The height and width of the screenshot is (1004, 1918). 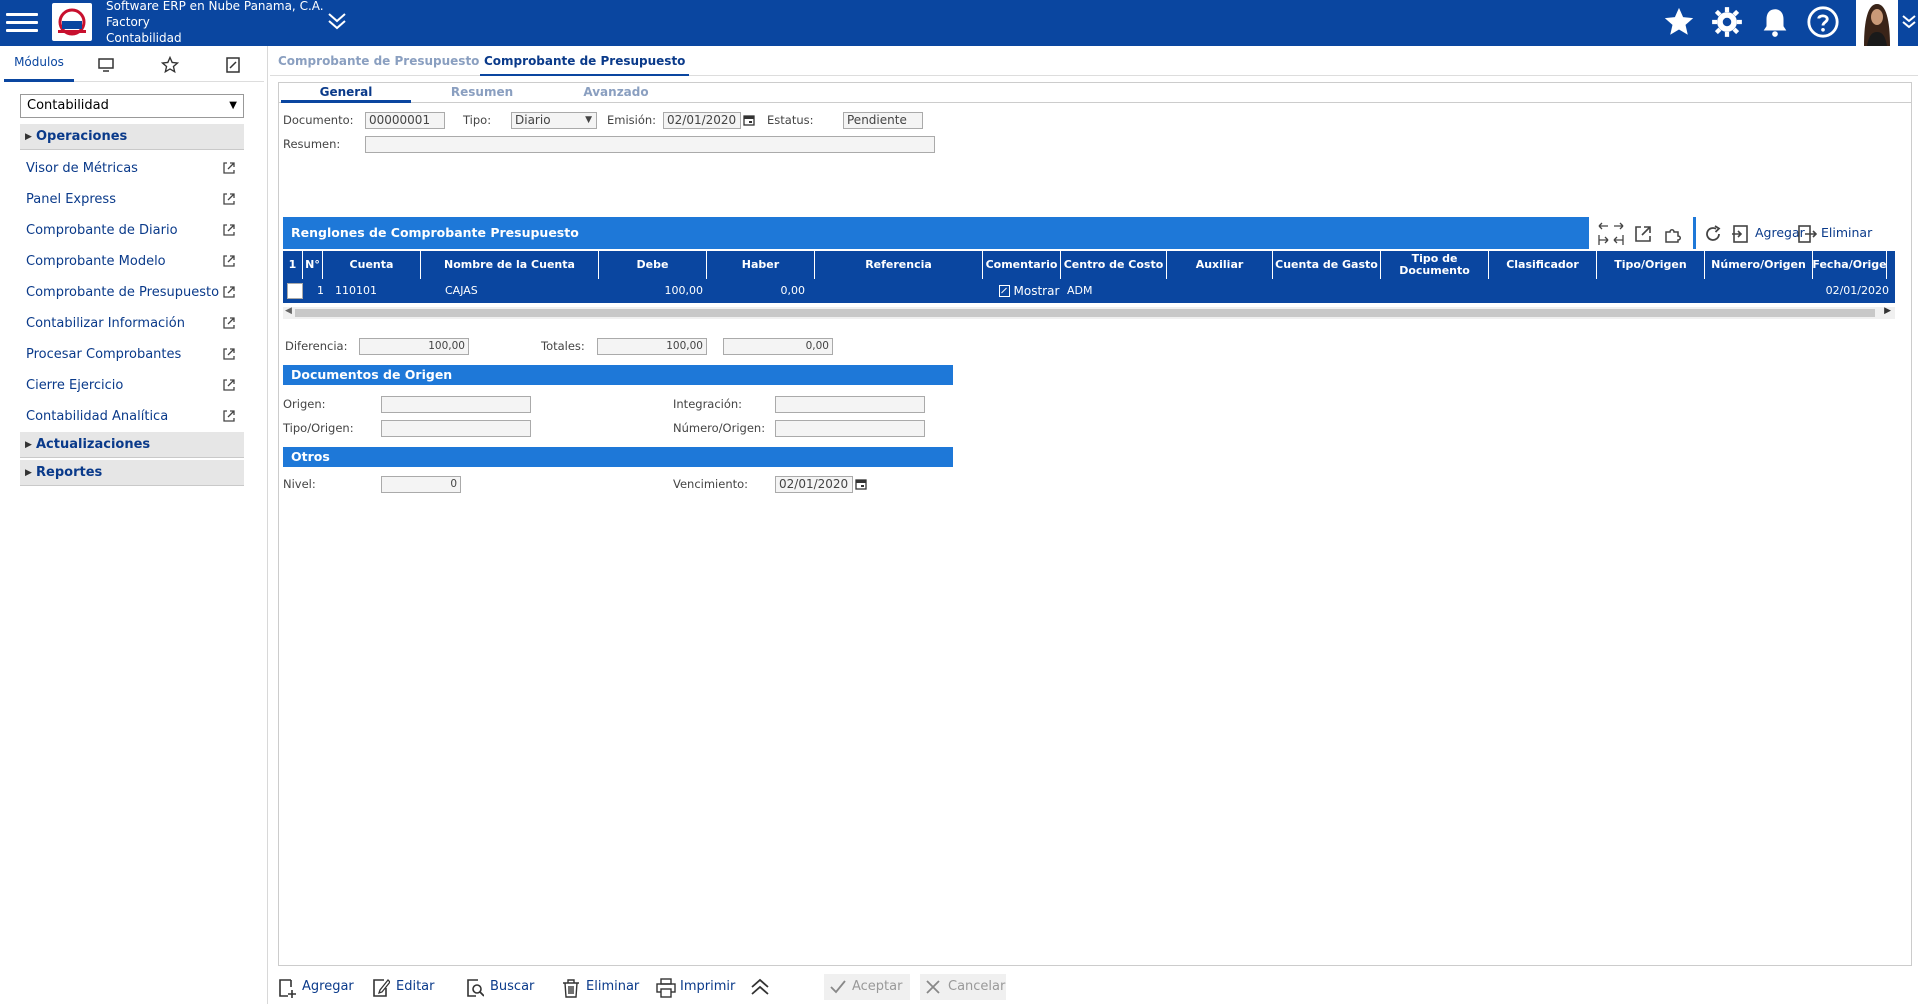 I want to click on horizontal-scrollbar: ◀ ▶, so click(x=1089, y=312).